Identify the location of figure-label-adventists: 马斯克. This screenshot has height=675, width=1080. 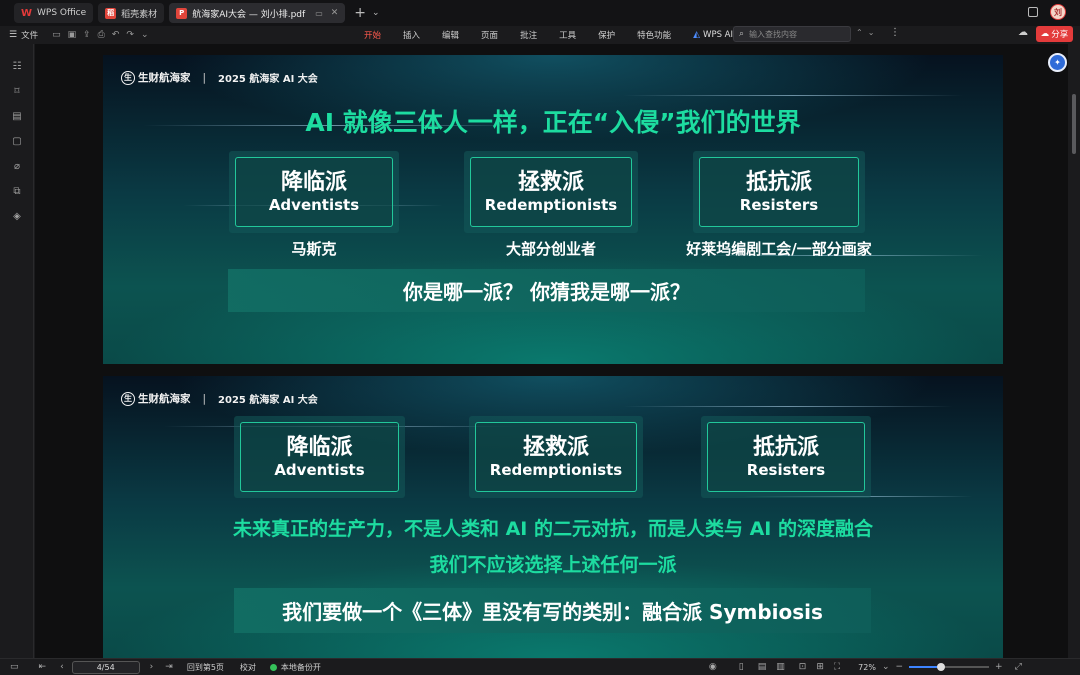
(314, 249).